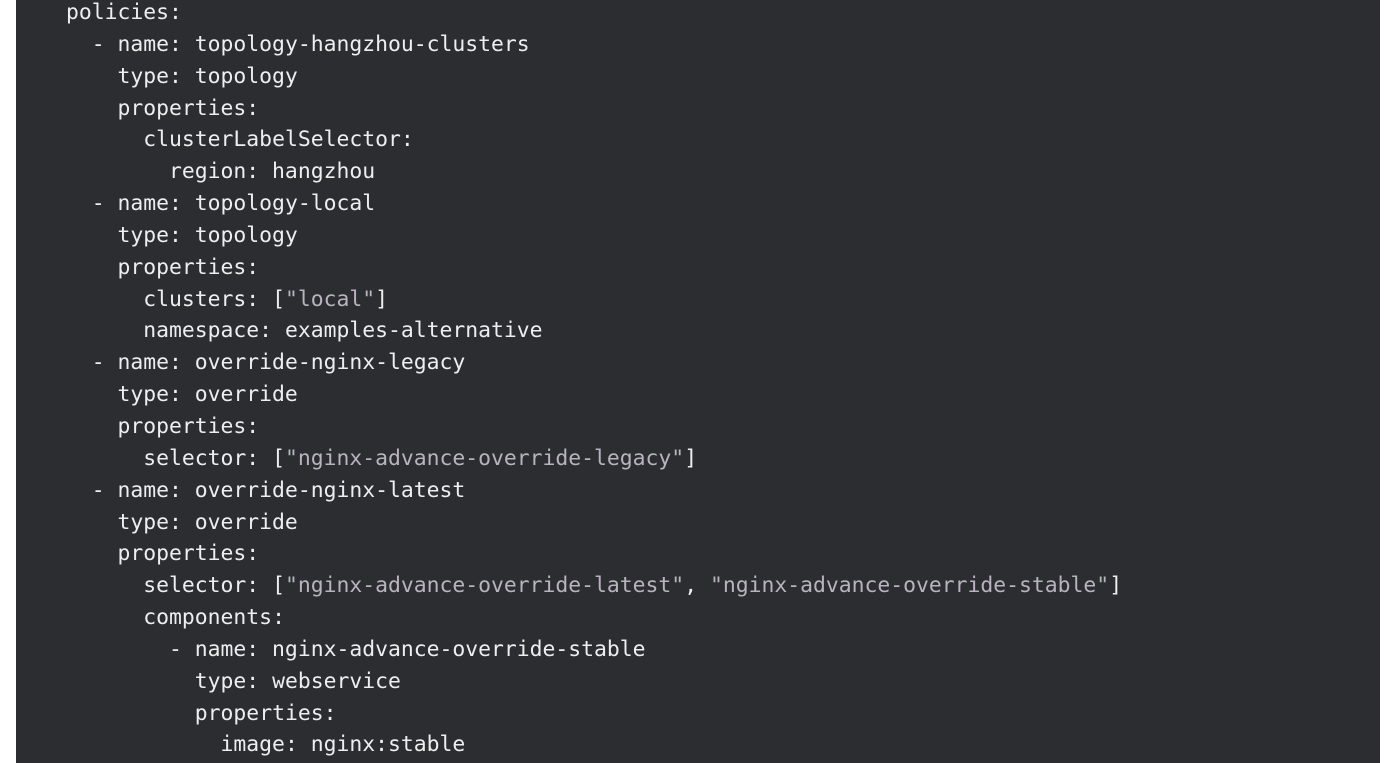 Image resolution: width=1400 pixels, height=763 pixels. Describe the element at coordinates (594, 491) in the screenshot. I see `code-line: - name: override-nginx-latest` at that location.